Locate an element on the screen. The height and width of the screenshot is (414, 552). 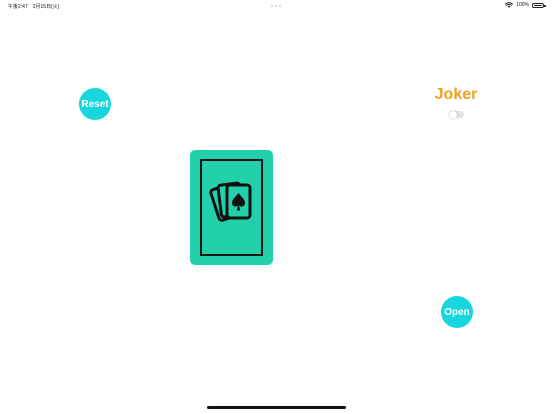
status-left: 午後2:47 2月15日(火) is located at coordinates (33, 6).